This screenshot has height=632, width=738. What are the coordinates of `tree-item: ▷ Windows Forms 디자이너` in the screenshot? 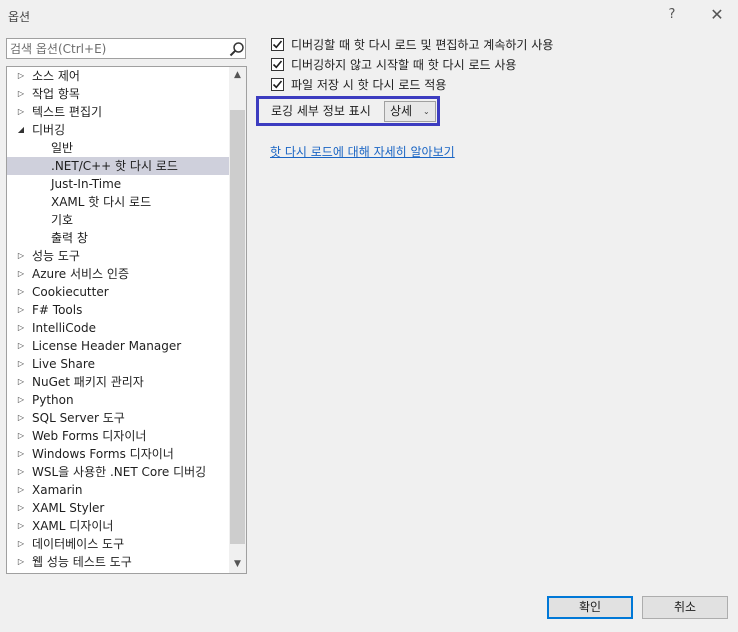 It's located at (118, 454).